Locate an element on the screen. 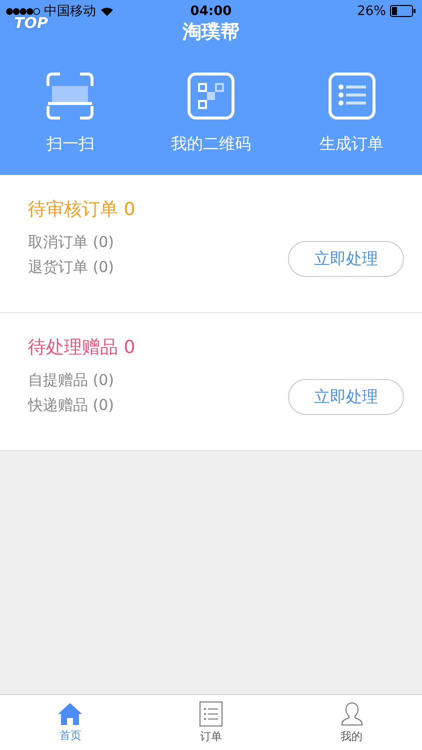 This screenshot has height=750, width=422. signal-icon is located at coordinates (23, 11).